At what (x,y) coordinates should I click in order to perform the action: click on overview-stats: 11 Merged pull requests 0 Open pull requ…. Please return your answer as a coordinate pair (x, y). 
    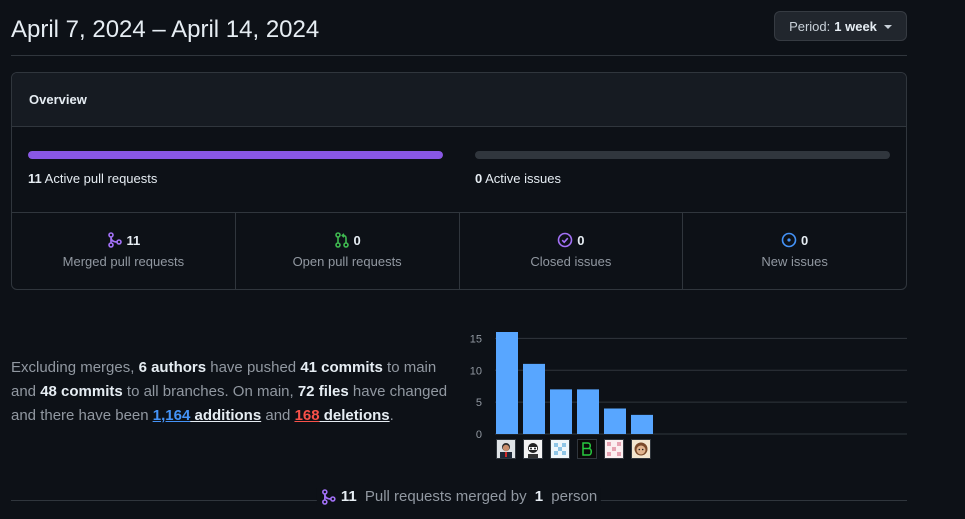
    Looking at the image, I should click on (459, 251).